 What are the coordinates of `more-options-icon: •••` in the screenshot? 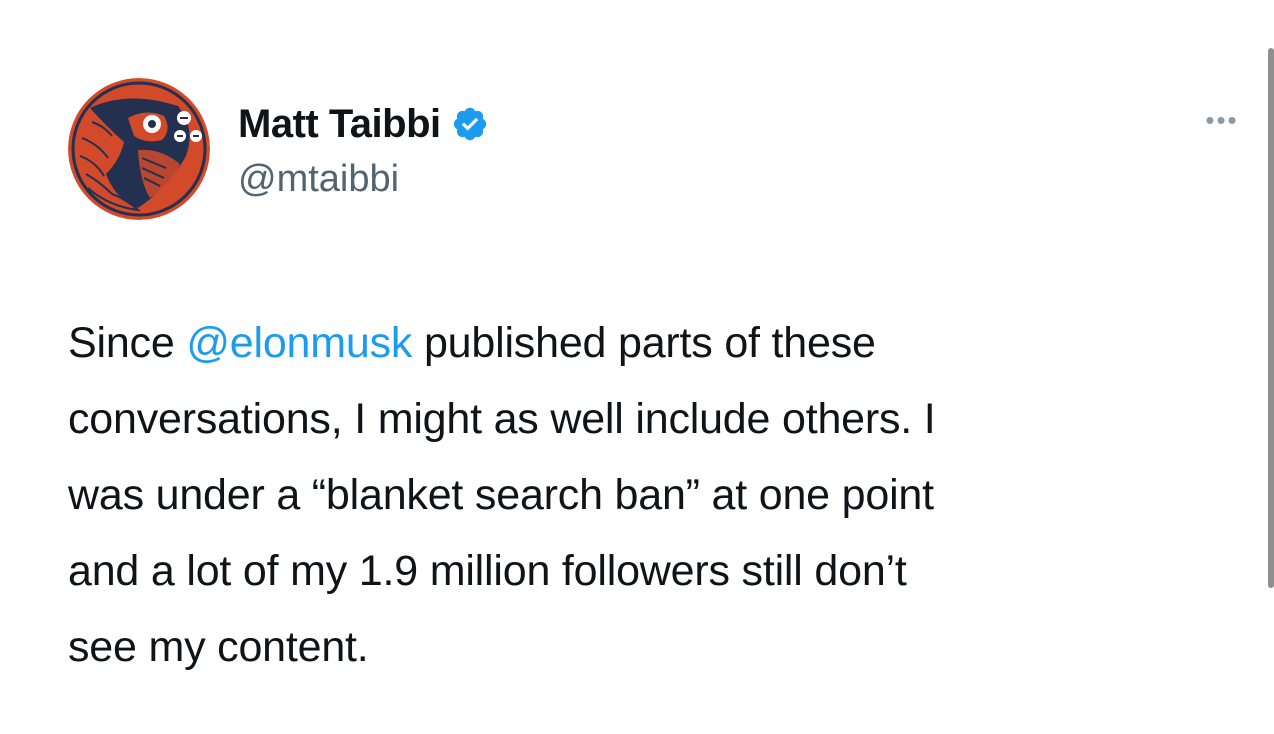 It's located at (1222, 120).